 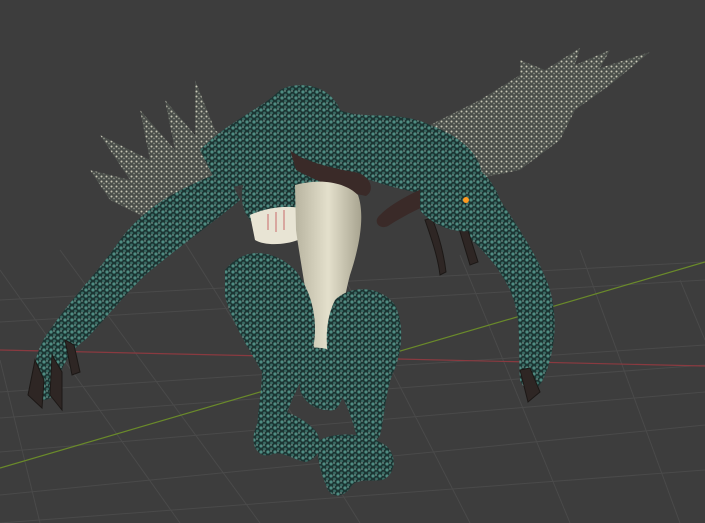 What do you see at coordinates (286, 435) in the screenshot?
I see `left-foot` at bounding box center [286, 435].